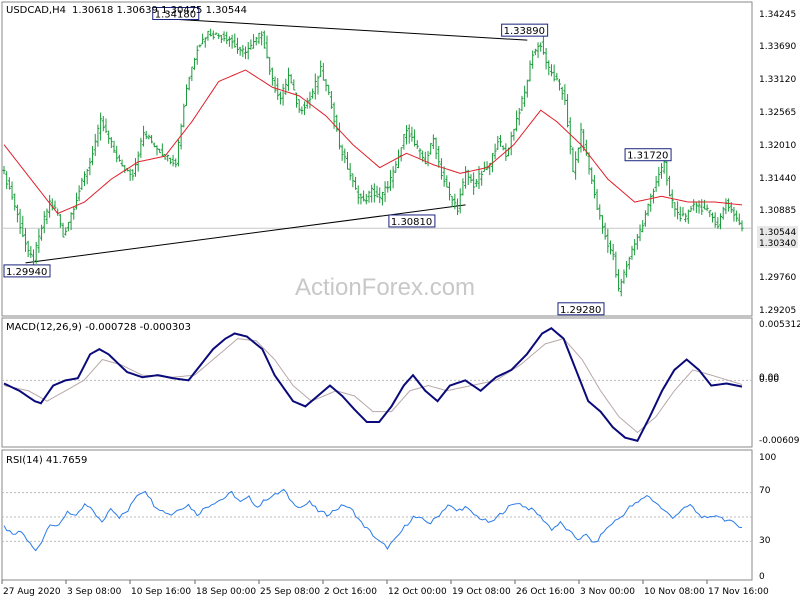  What do you see at coordinates (674, 592) in the screenshot?
I see `x-tick-label: 10 Nov 08:00` at bounding box center [674, 592].